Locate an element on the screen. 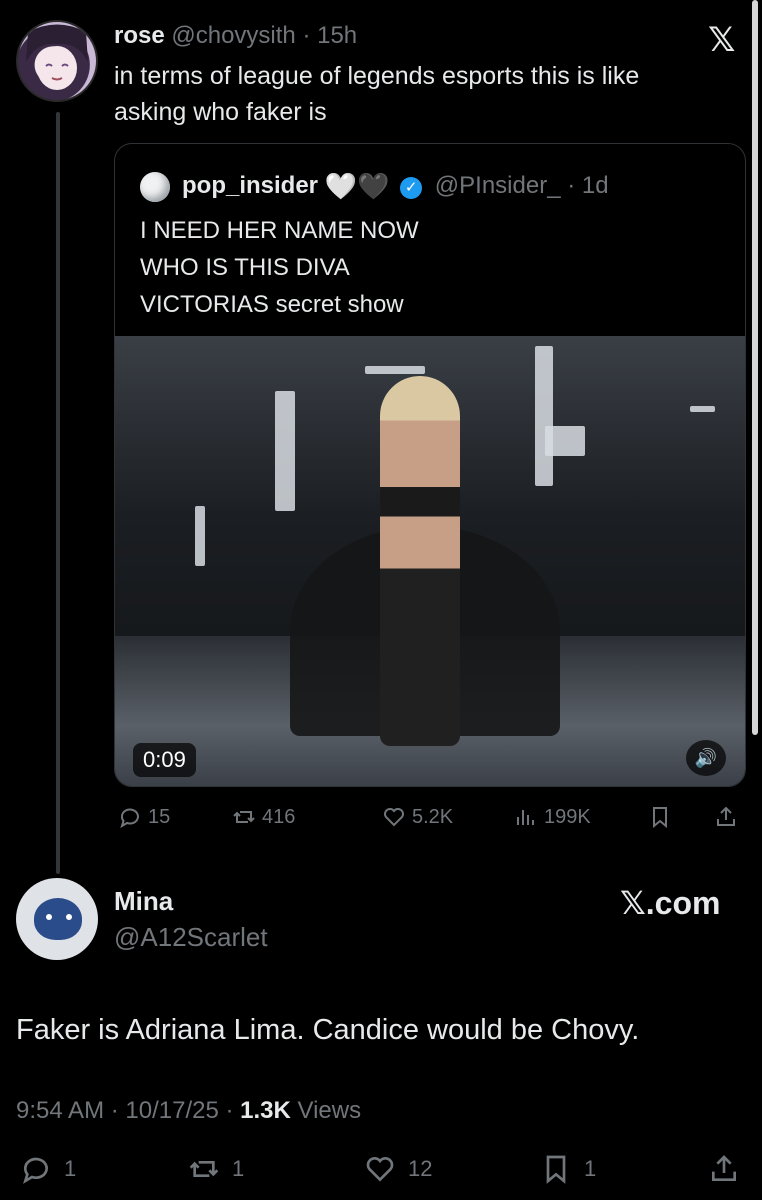 The image size is (762, 1200). x-com-watermark: 𝕏.com is located at coordinates (670, 903).